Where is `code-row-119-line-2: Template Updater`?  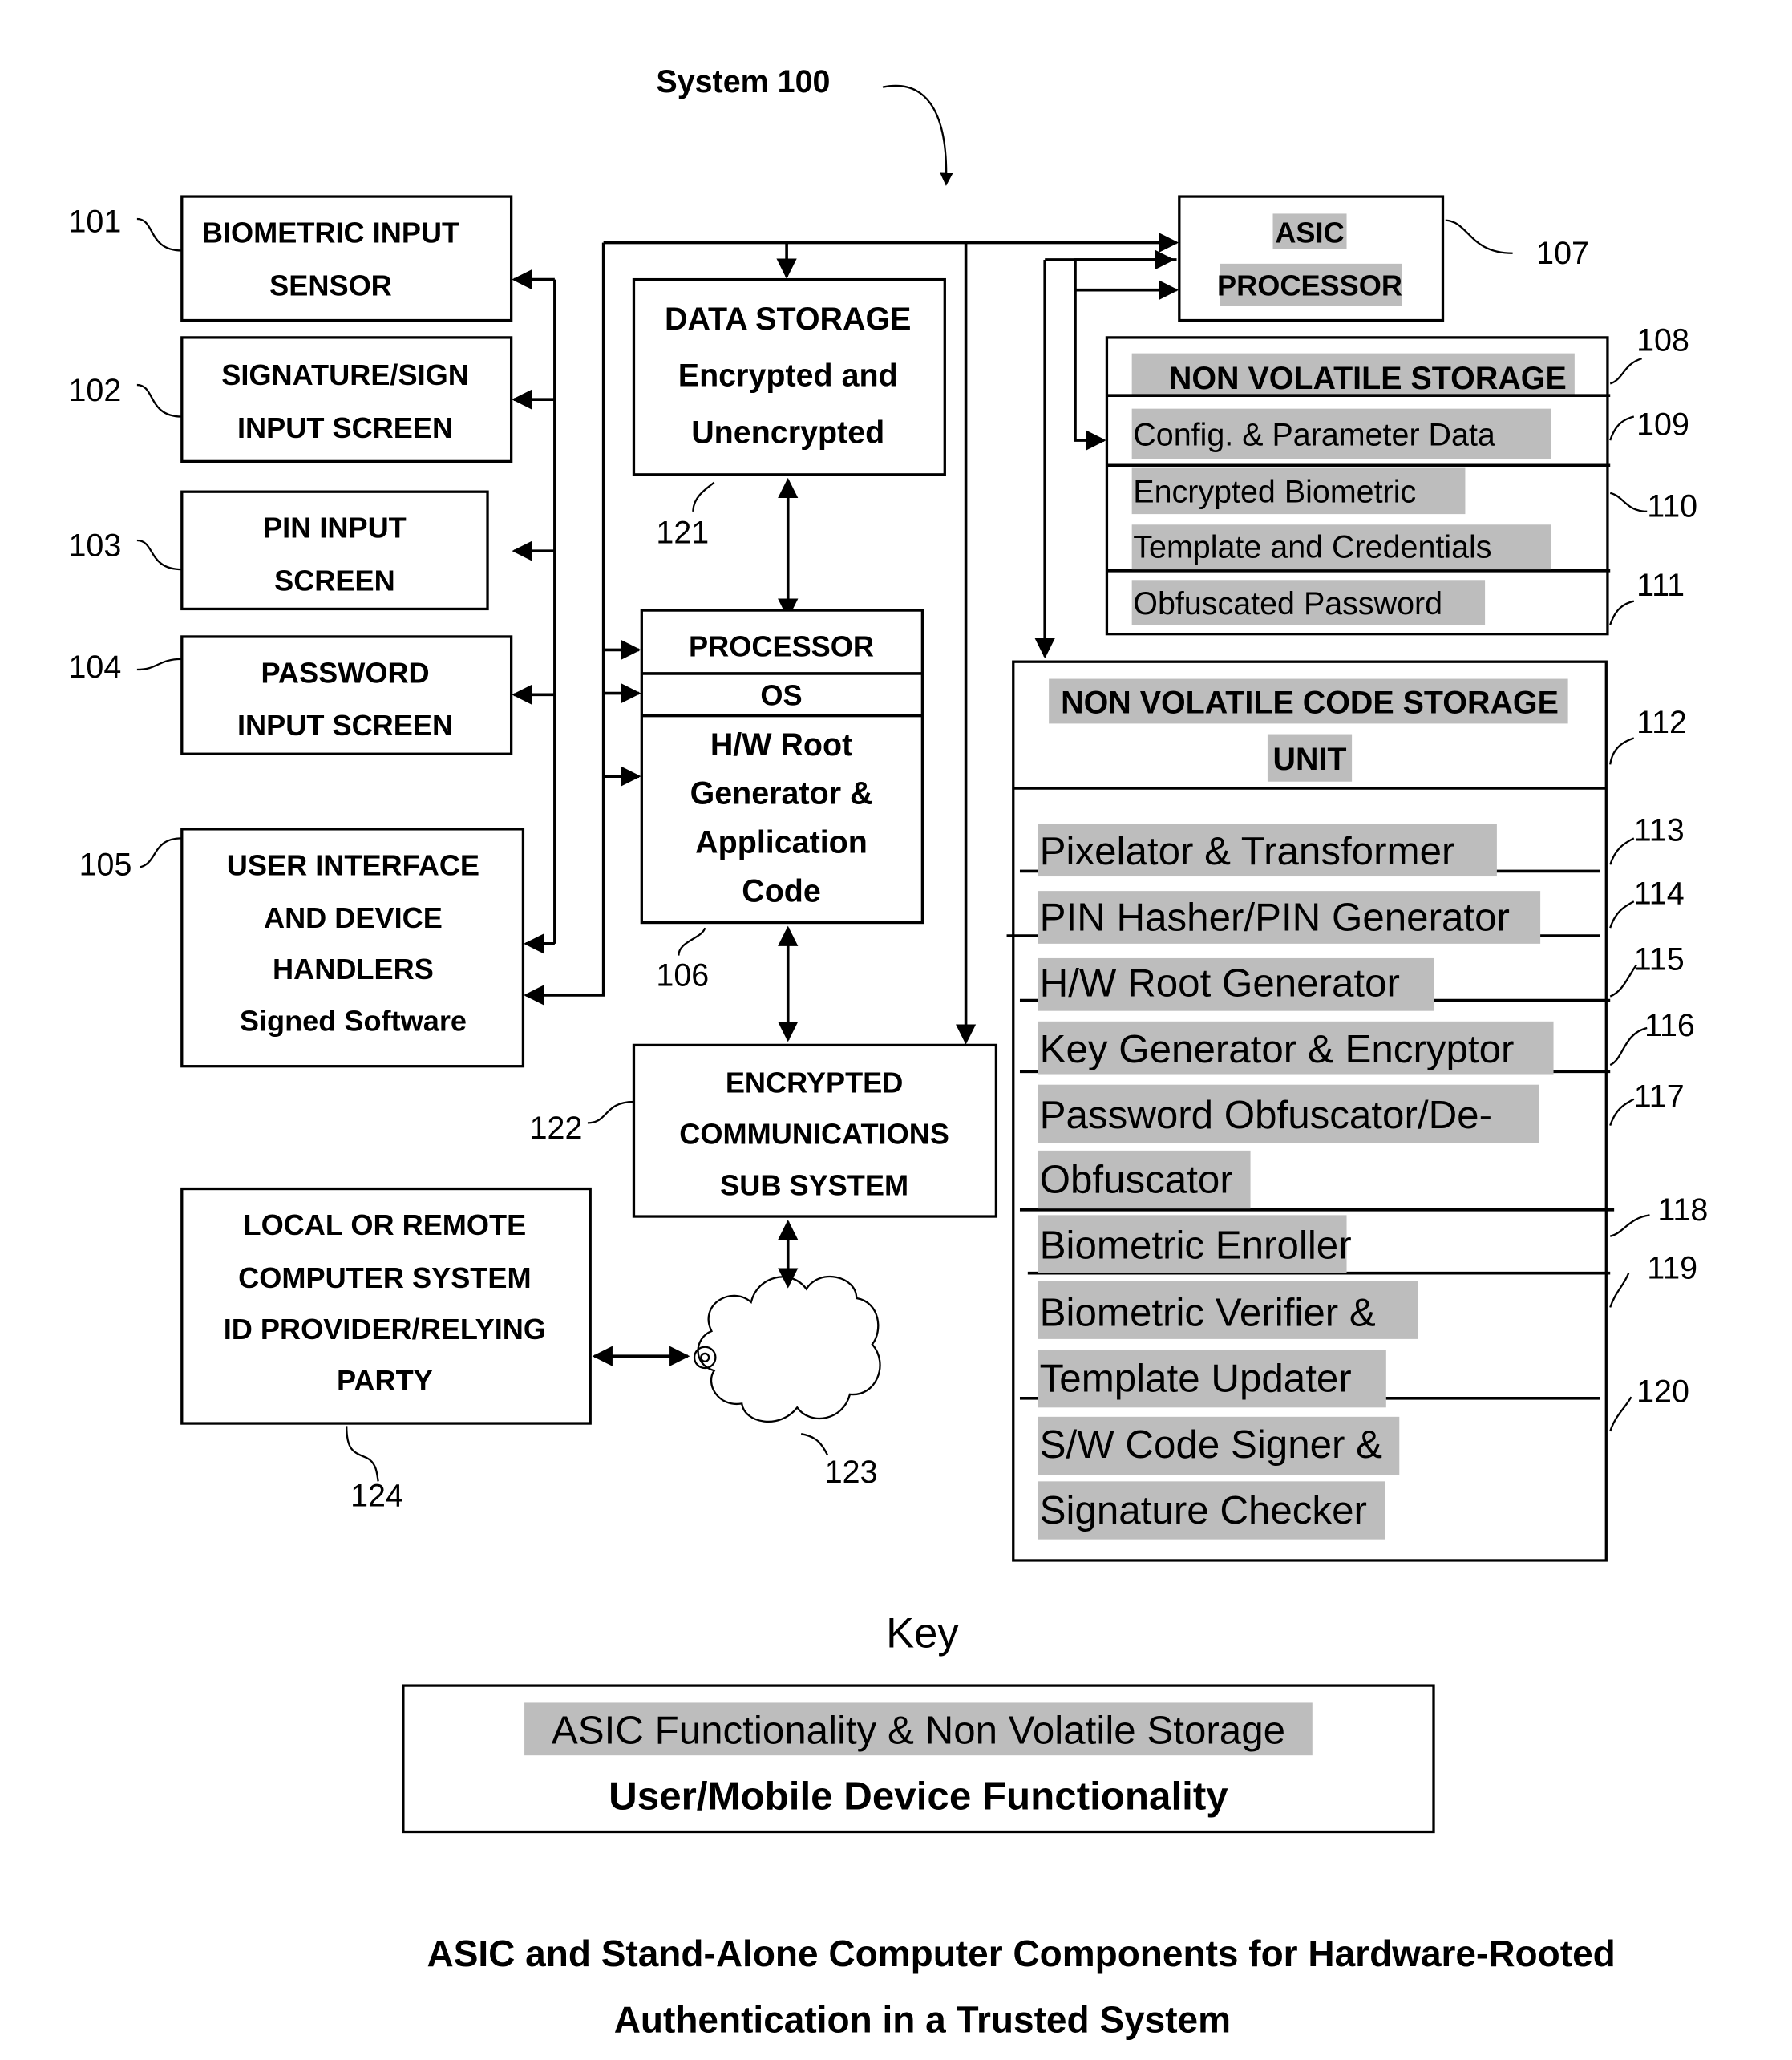 code-row-119-line-2: Template Updater is located at coordinates (1196, 1379).